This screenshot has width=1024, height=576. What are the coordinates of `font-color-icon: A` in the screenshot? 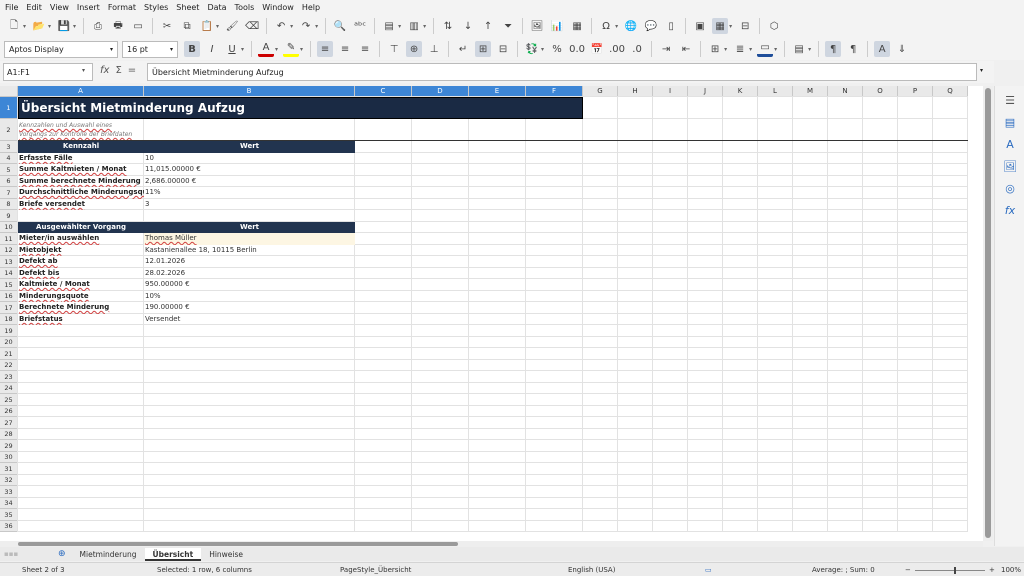 It's located at (266, 49).